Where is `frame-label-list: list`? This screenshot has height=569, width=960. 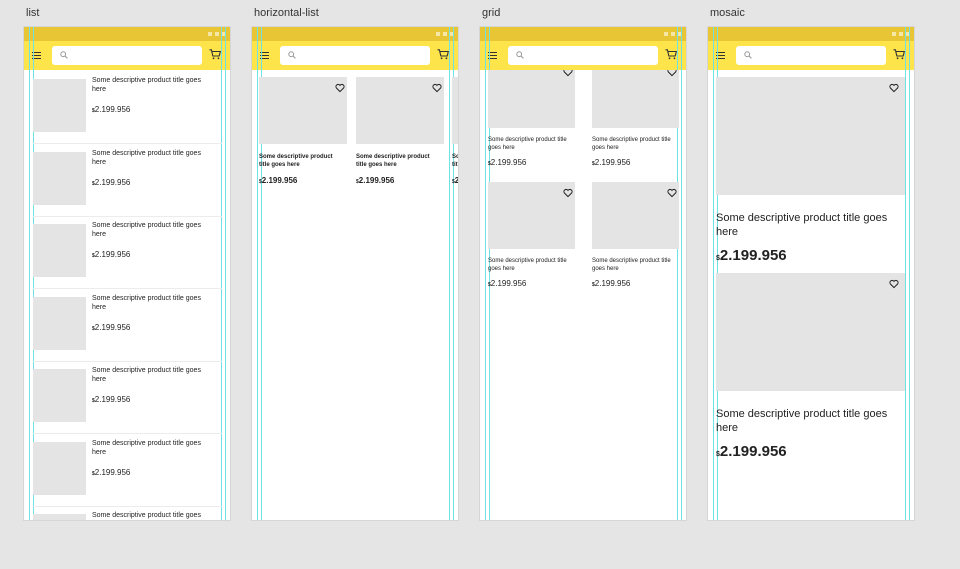 frame-label-list: list is located at coordinates (33, 13).